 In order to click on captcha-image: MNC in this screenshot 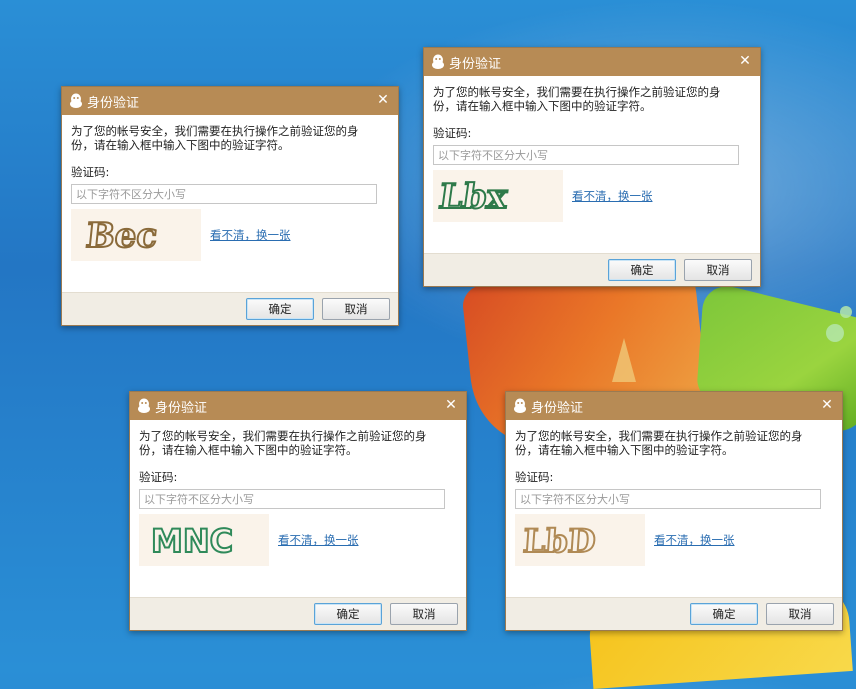, I will do `click(204, 540)`.